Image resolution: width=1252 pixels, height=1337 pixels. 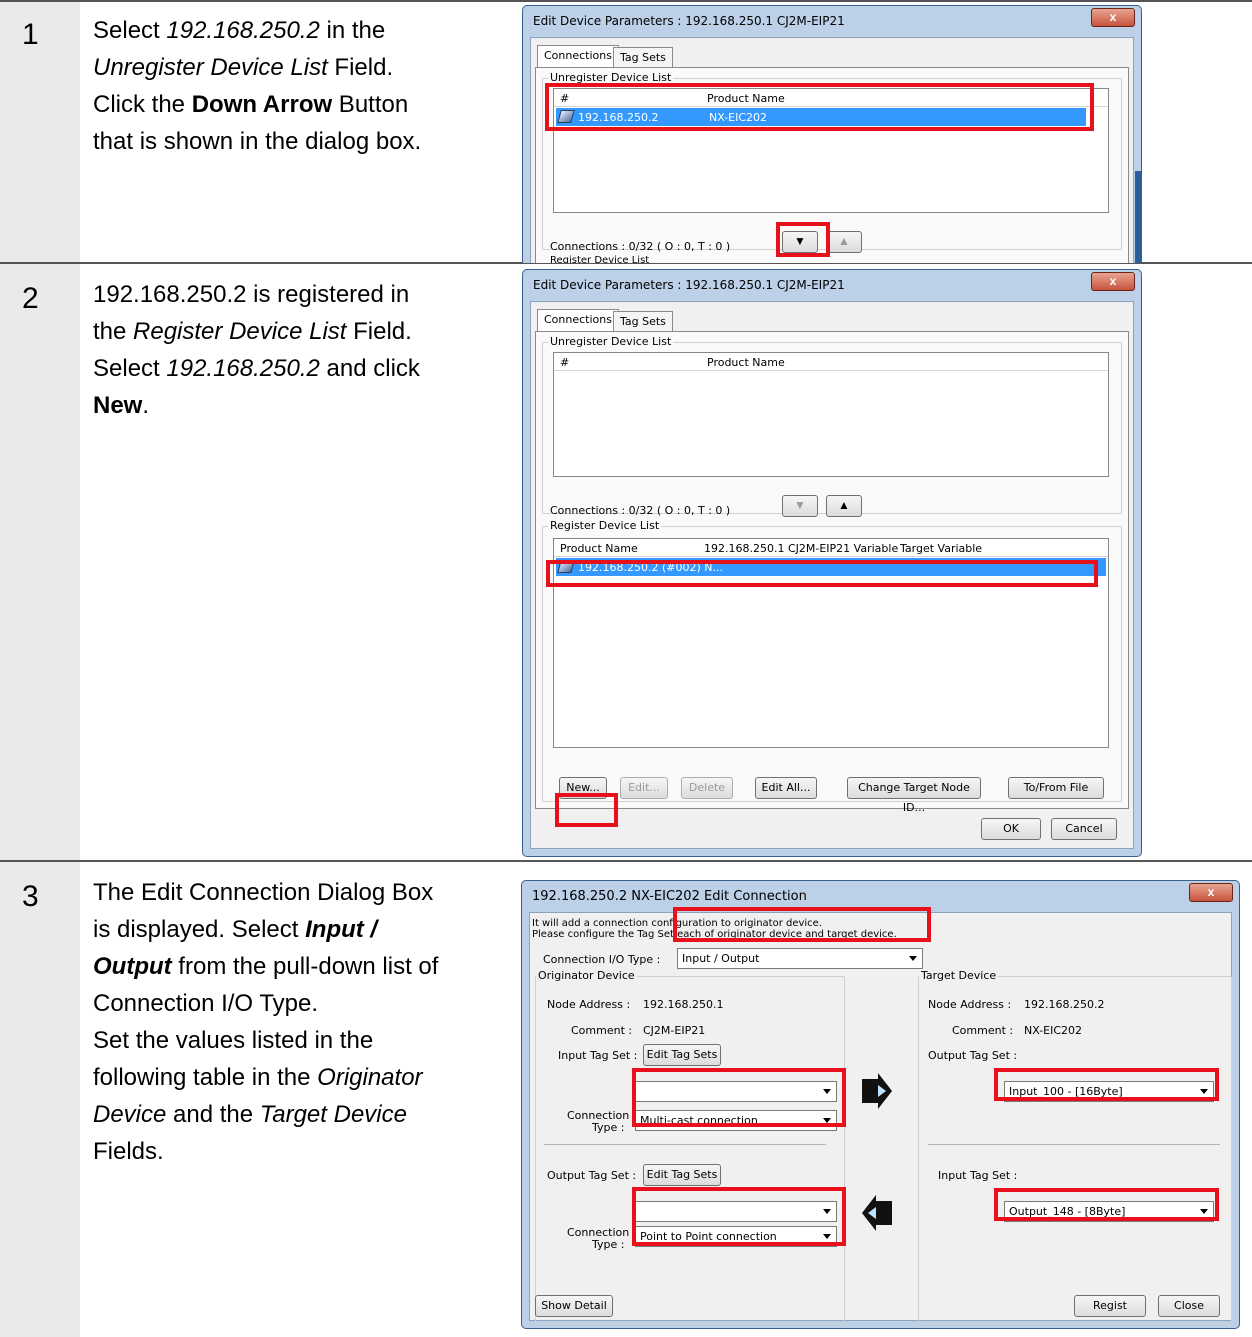 What do you see at coordinates (983, 1030) in the screenshot?
I see `target-comment-label: Comment :` at bounding box center [983, 1030].